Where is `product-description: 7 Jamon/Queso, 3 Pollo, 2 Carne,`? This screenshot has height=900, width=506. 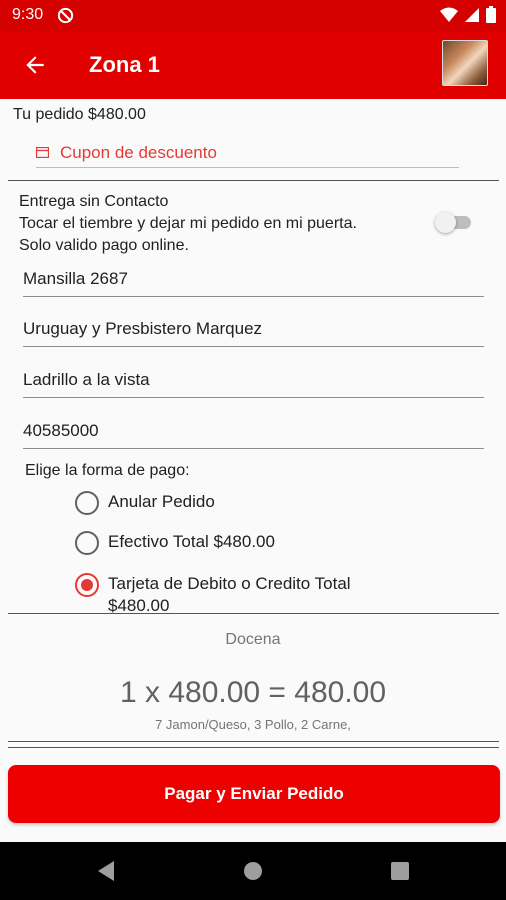 product-description: 7 Jamon/Queso, 3 Pollo, 2 Carne, is located at coordinates (253, 724).